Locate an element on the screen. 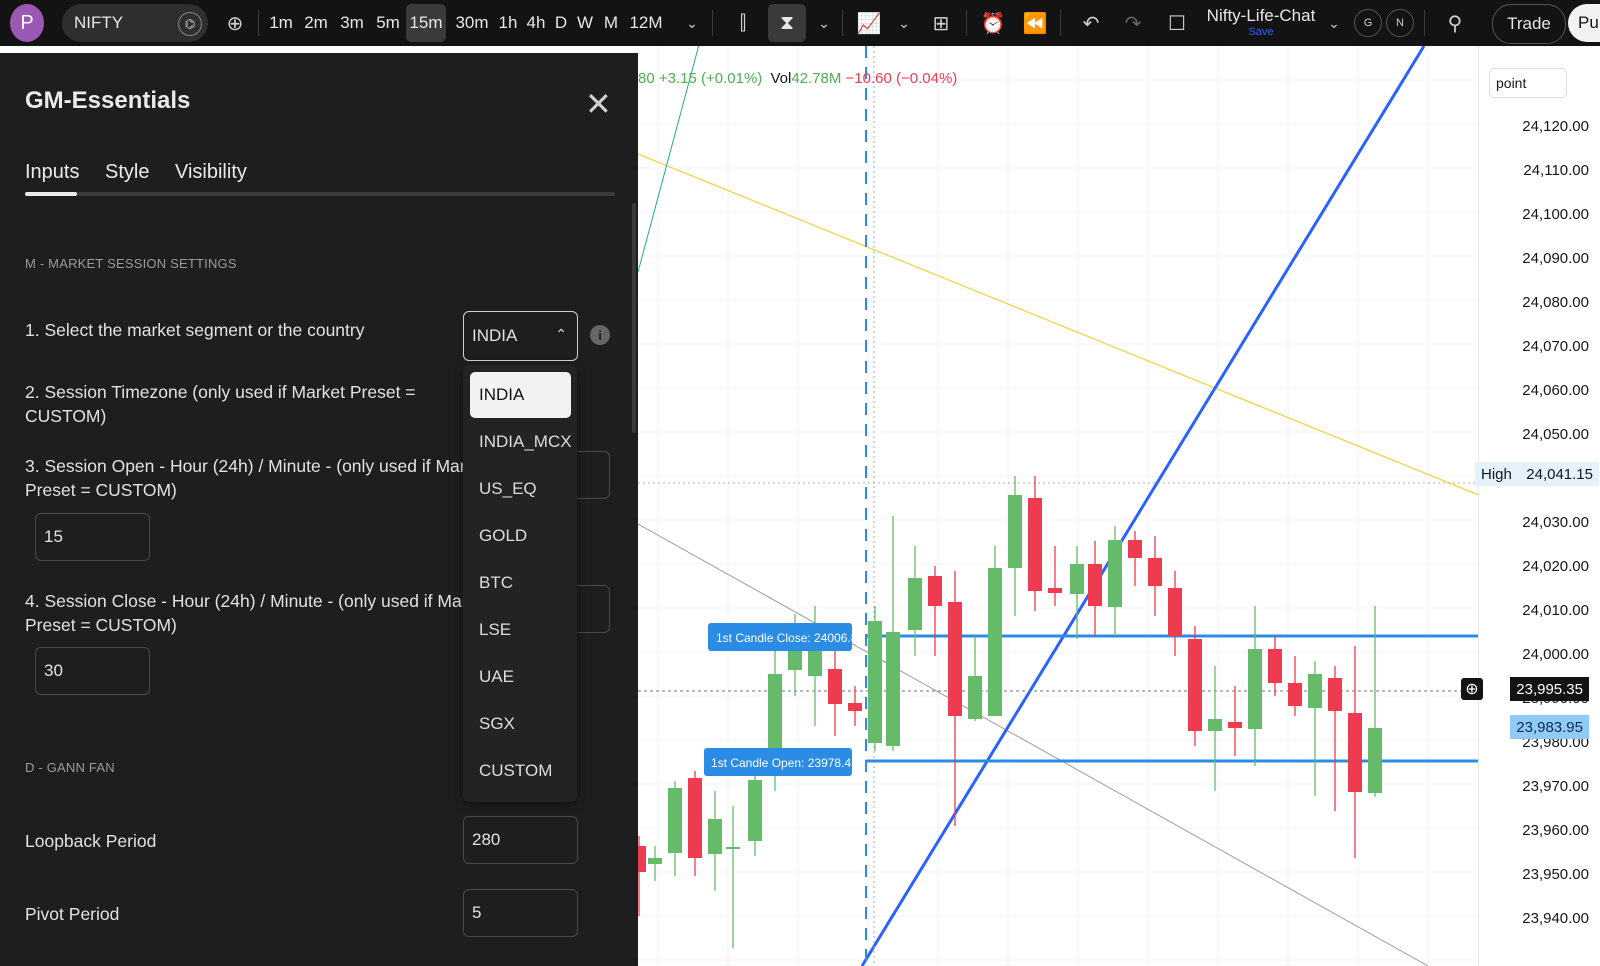 This screenshot has width=1600, height=966. trade-button: Trade is located at coordinates (1529, 24).